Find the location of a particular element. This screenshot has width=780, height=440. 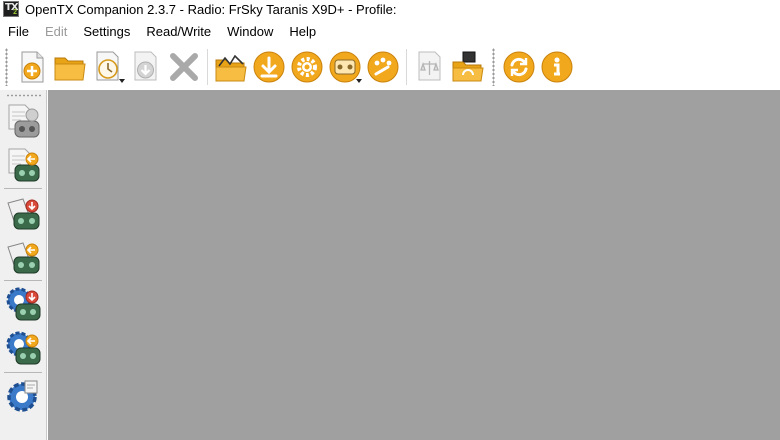

about-button is located at coordinates (557, 67).